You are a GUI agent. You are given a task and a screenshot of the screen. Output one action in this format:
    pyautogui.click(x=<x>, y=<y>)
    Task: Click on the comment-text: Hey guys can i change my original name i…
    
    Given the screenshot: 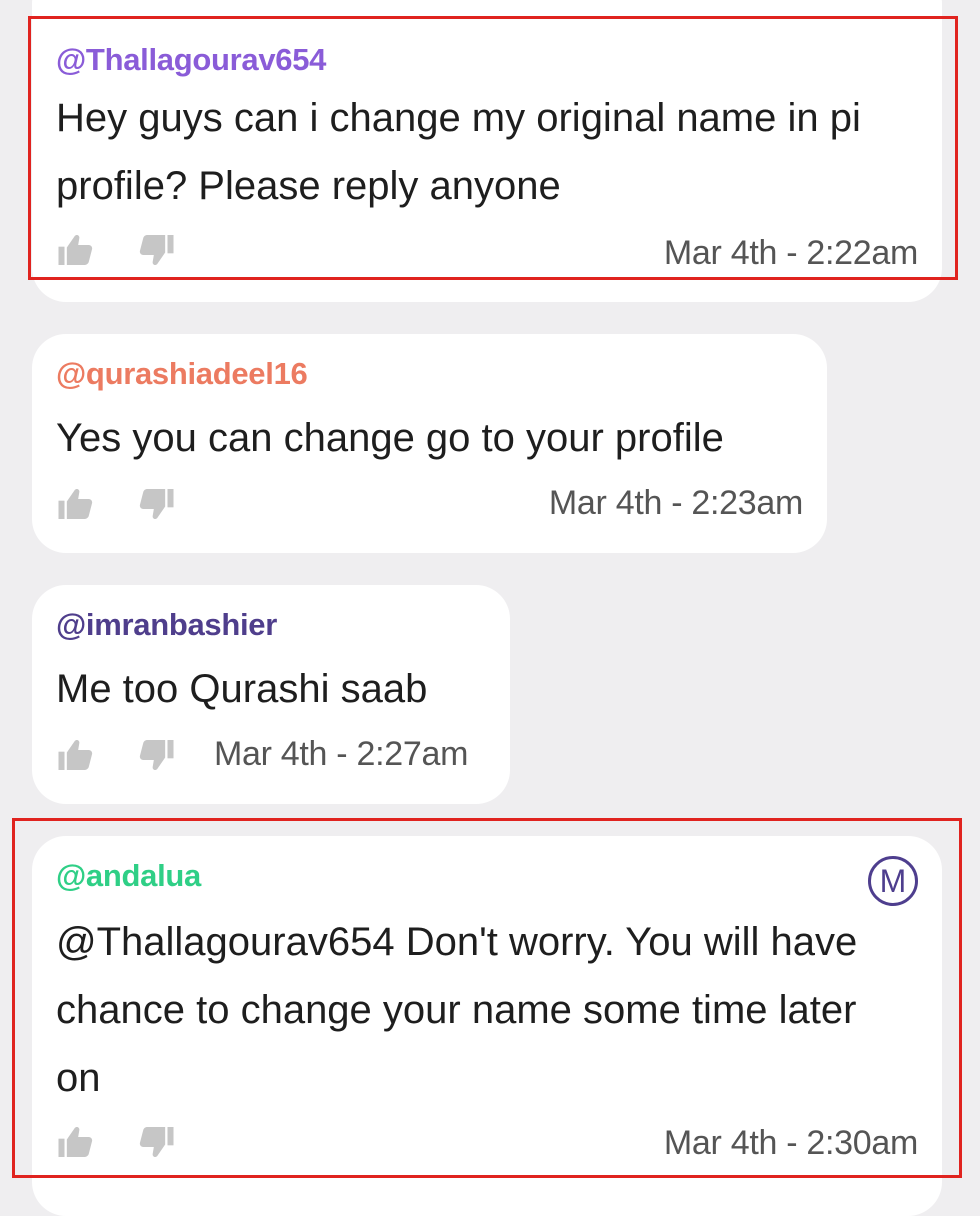 What is the action you would take?
    pyautogui.click(x=458, y=152)
    